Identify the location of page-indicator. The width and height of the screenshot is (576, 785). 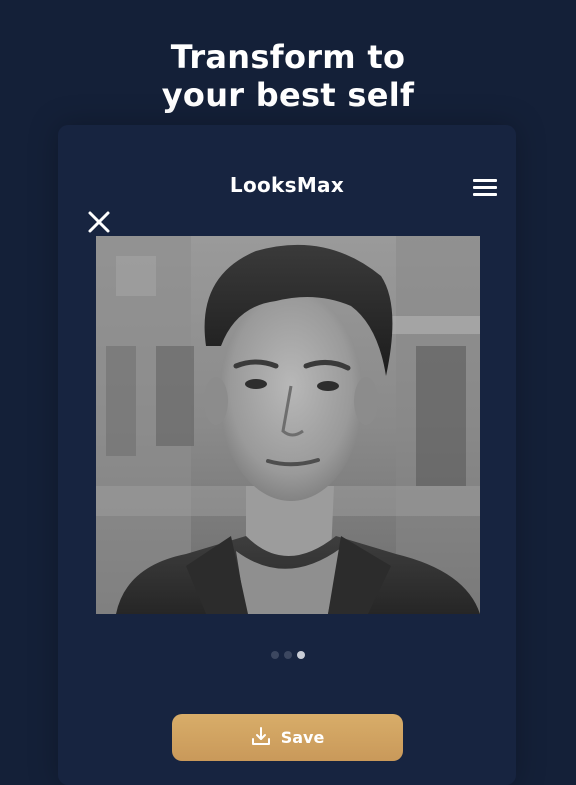
(288, 655).